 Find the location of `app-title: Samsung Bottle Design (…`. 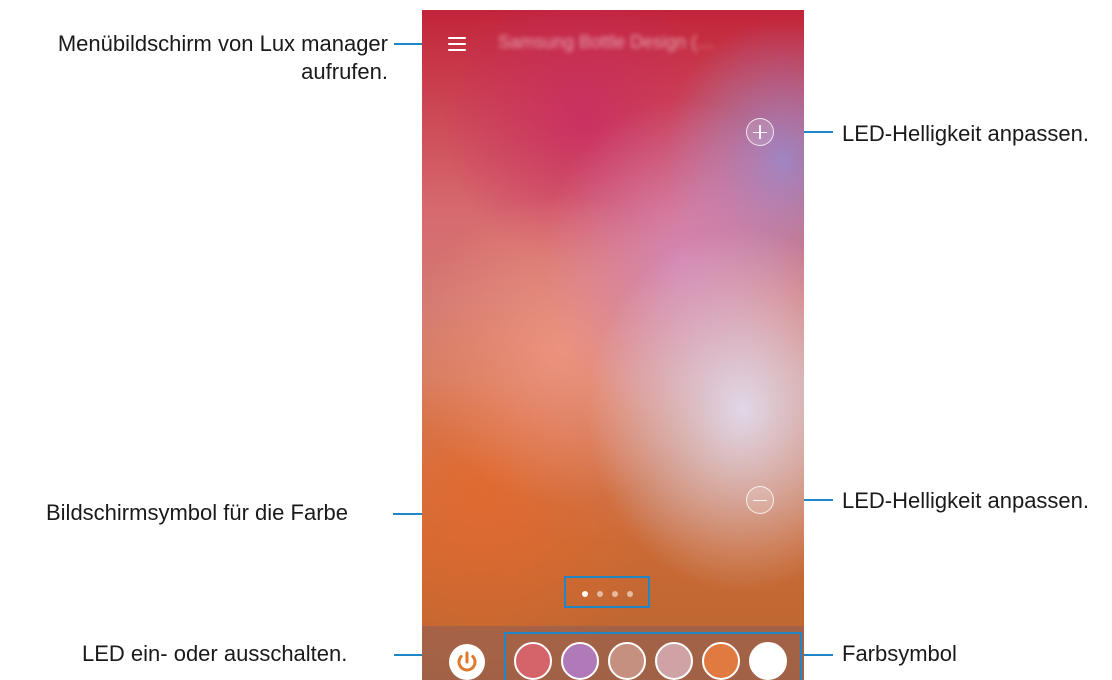

app-title: Samsung Bottle Design (… is located at coordinates (607, 42).